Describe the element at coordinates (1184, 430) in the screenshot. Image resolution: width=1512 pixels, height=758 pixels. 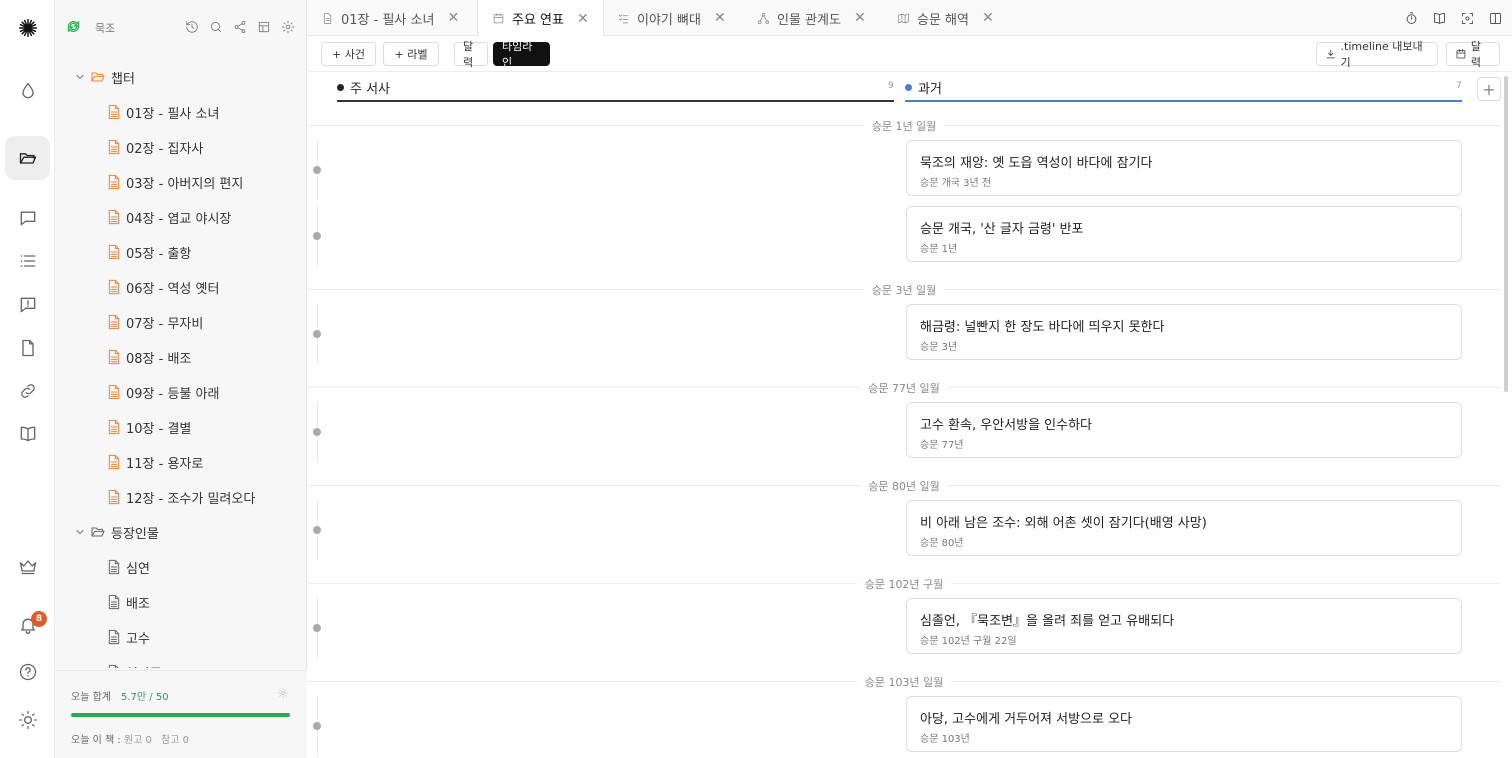
I see `event-card: 고수 환속, 우안서방을 인수하다 승문 77년` at that location.